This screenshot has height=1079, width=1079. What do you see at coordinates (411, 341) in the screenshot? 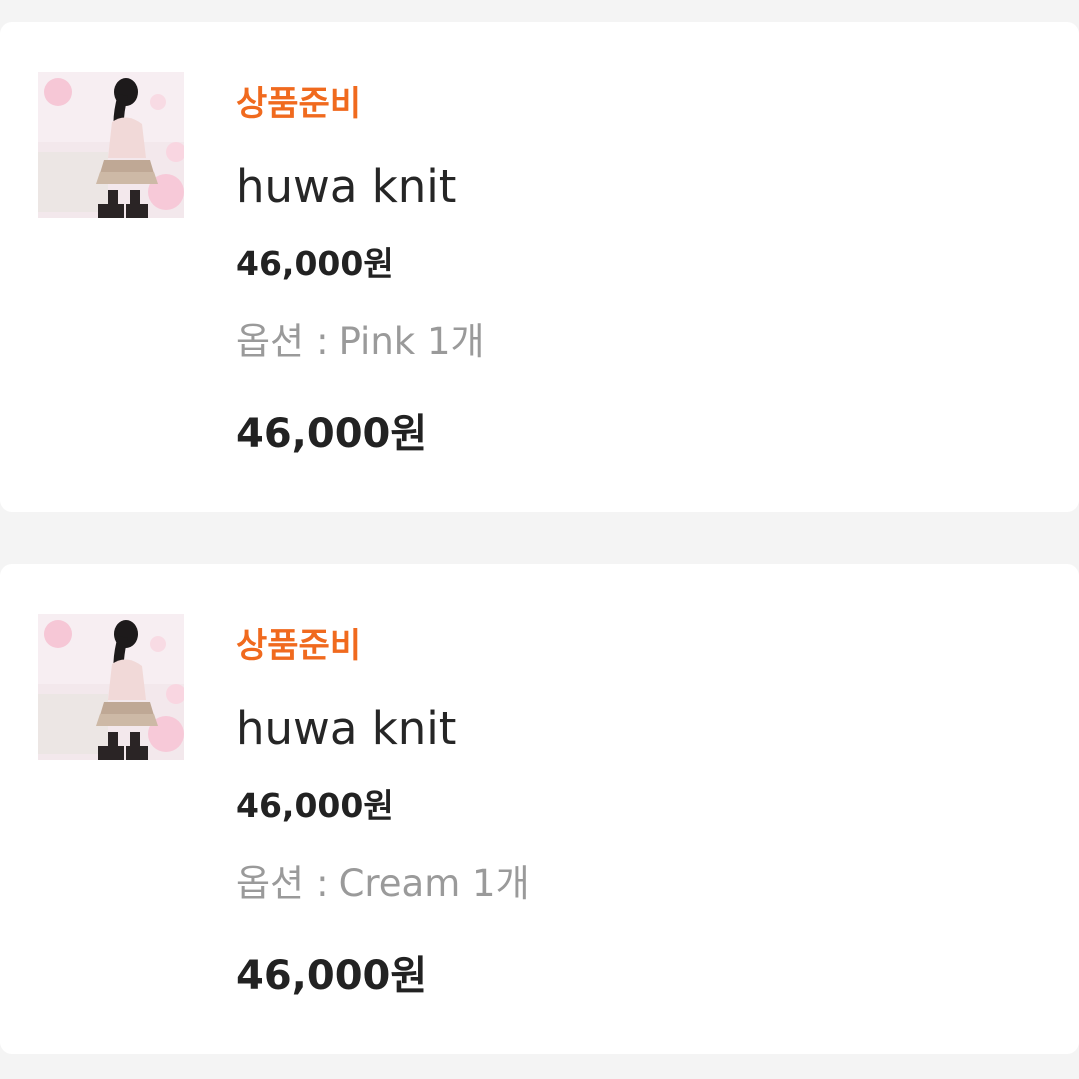
I see `option-value: Pink 1개` at bounding box center [411, 341].